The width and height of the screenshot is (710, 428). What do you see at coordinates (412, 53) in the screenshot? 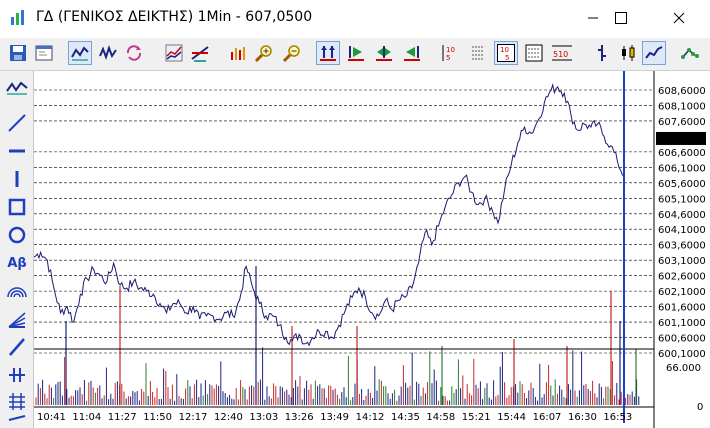
I see `scroll-left-button` at bounding box center [412, 53].